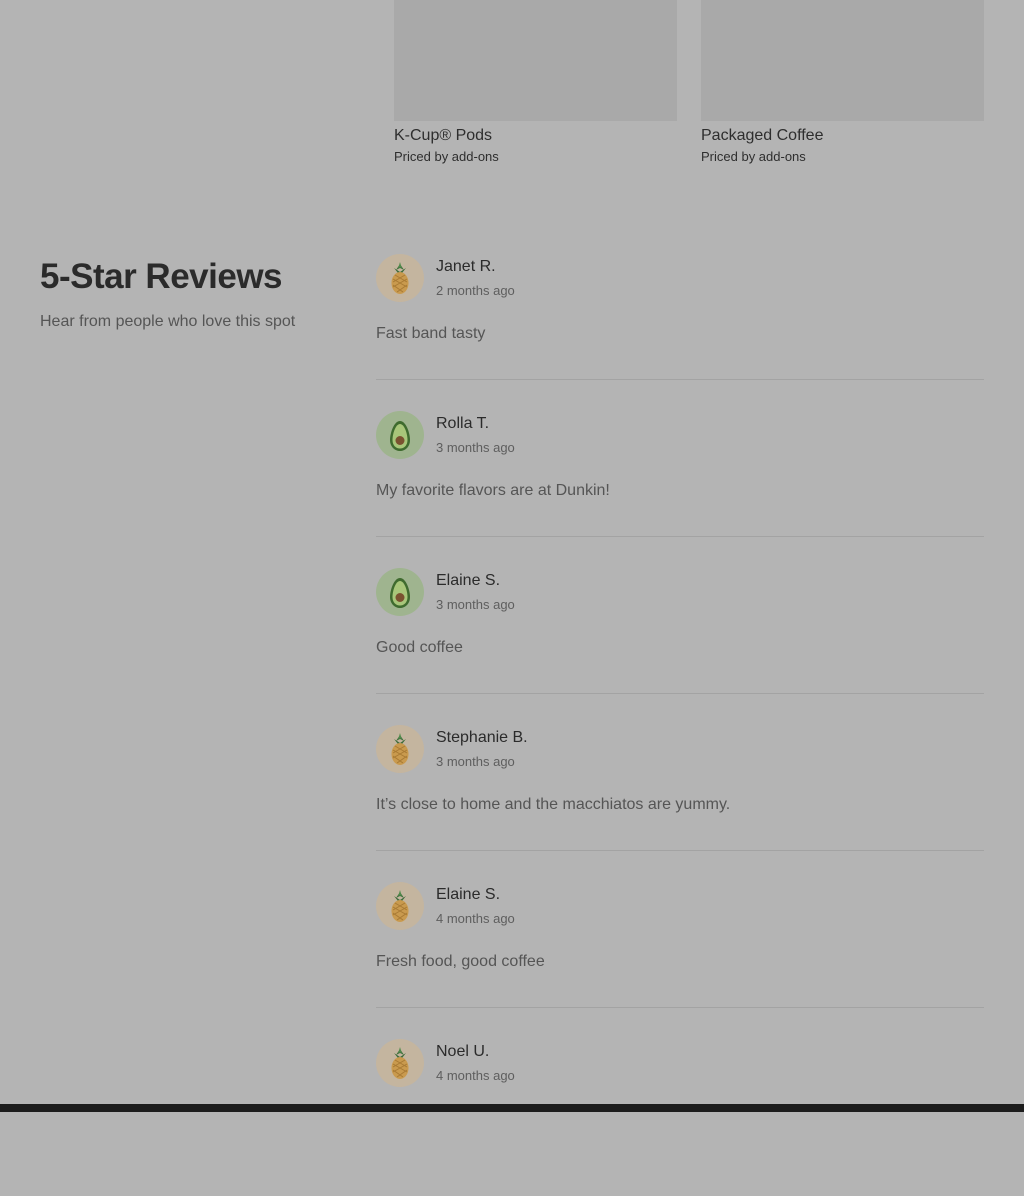  I want to click on product-card-packaged-coffee: Packaged Coffee Priced by add-ons, so click(842, 83).